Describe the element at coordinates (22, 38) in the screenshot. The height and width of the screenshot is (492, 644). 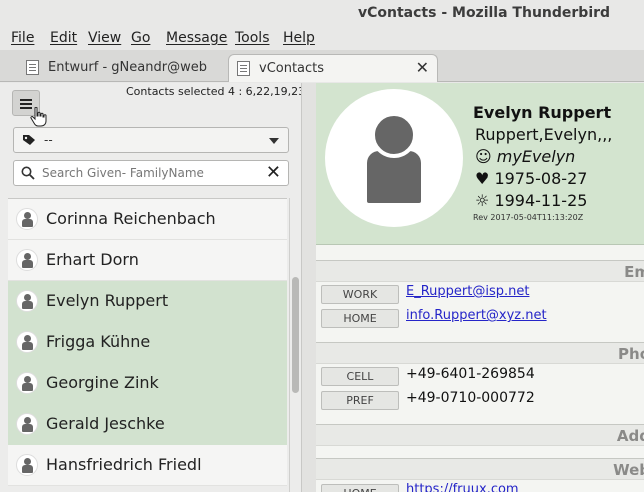
I see `menu-file: File` at that location.